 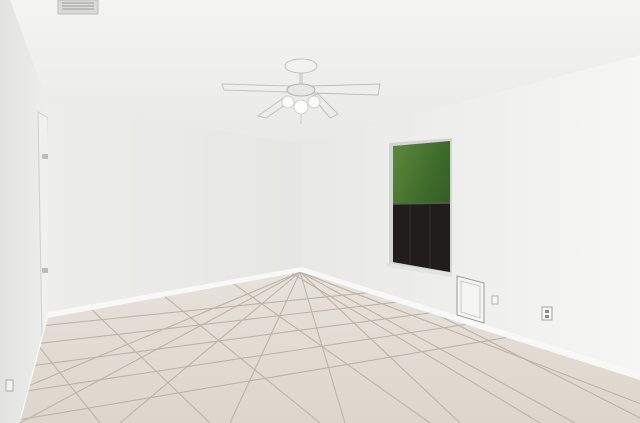 What do you see at coordinates (547, 313) in the screenshot?
I see `wall-outlet` at bounding box center [547, 313].